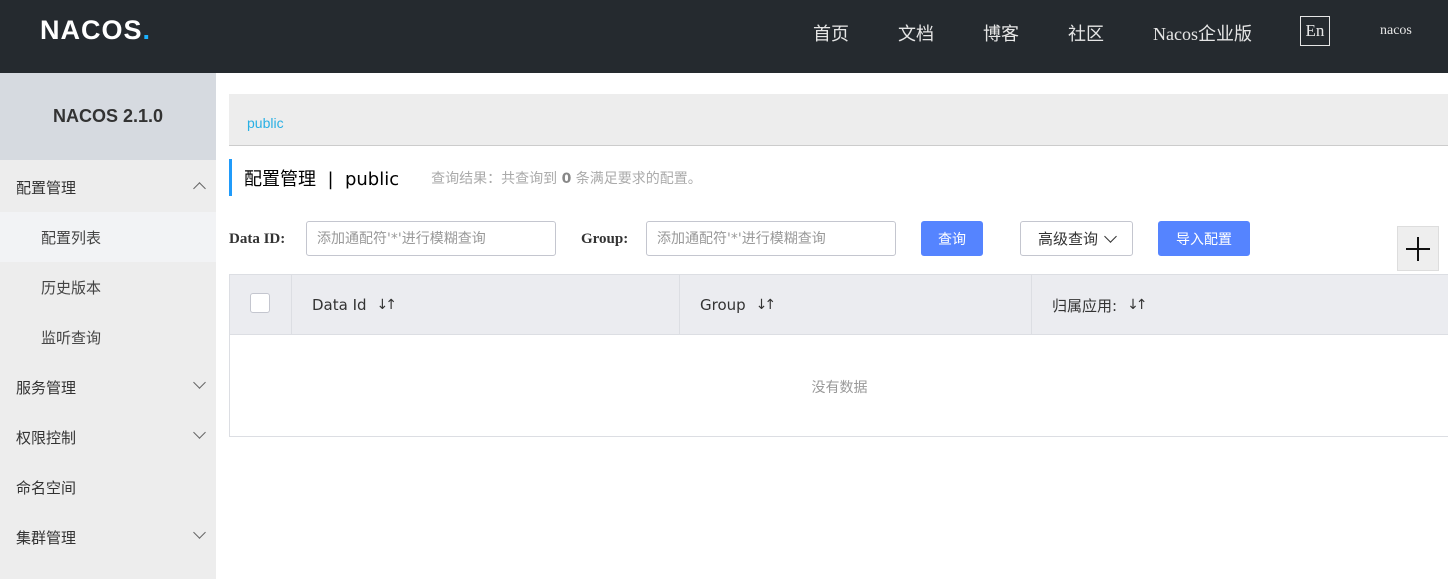 Image resolution: width=1448 pixels, height=579 pixels. I want to click on page-header: 配置管理 | public 查询结果：共查询到 0 条满足要求的配置。, so click(465, 177).